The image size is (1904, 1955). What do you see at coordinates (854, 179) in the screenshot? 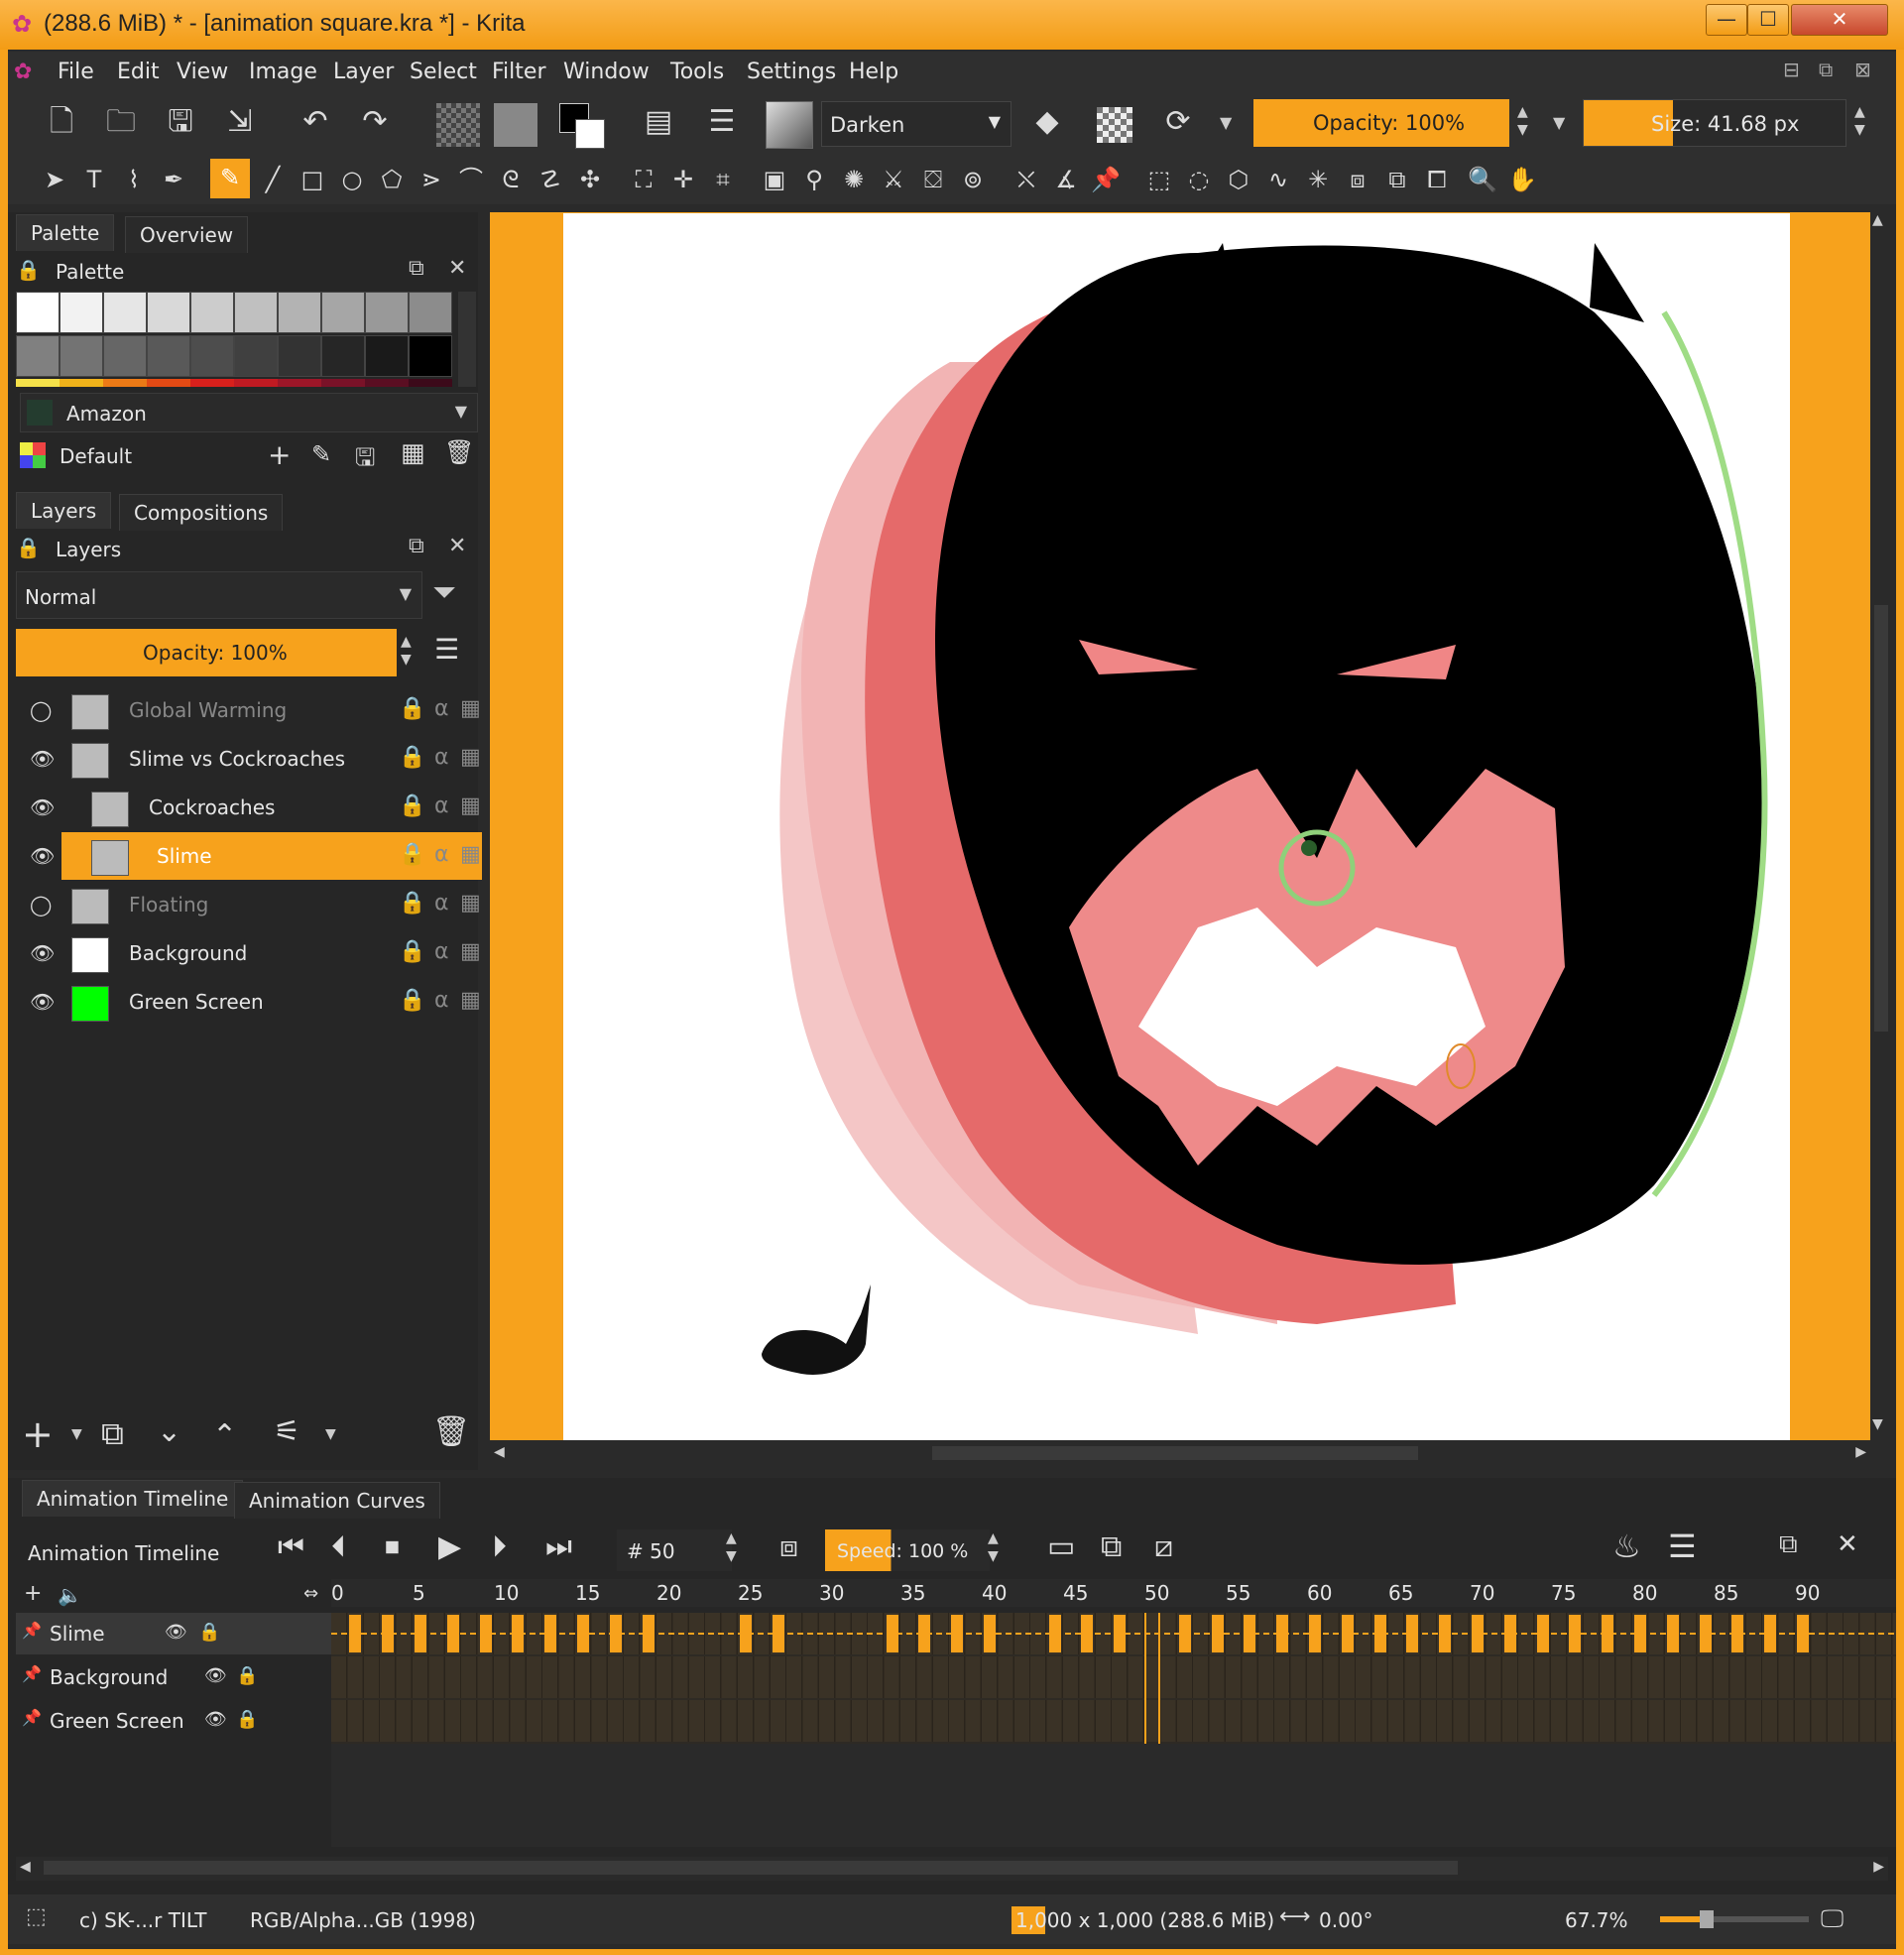
I see `smart-patch-icon: ✺` at bounding box center [854, 179].